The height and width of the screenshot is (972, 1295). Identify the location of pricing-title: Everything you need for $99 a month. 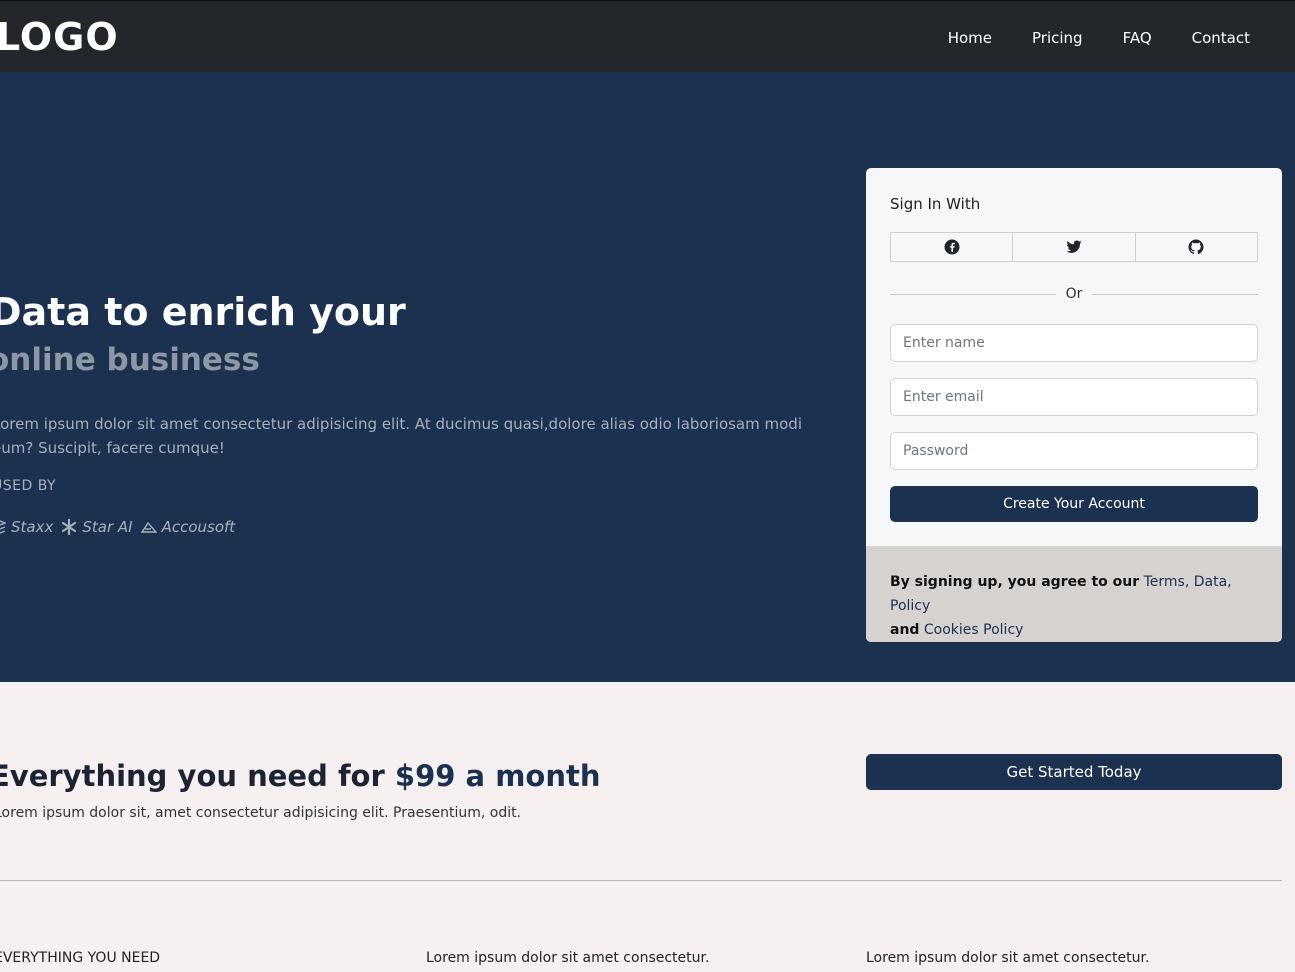
(300, 776).